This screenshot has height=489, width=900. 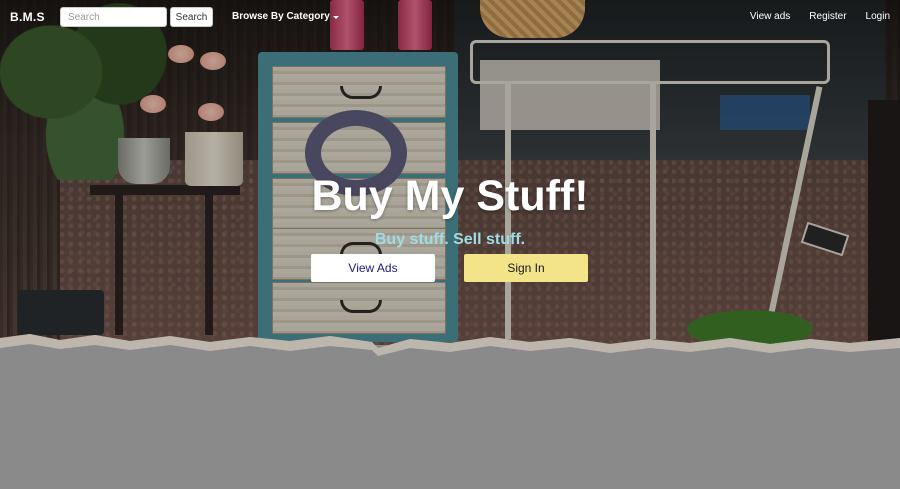 I want to click on nav-link-view-ads: View ads, so click(x=770, y=16).